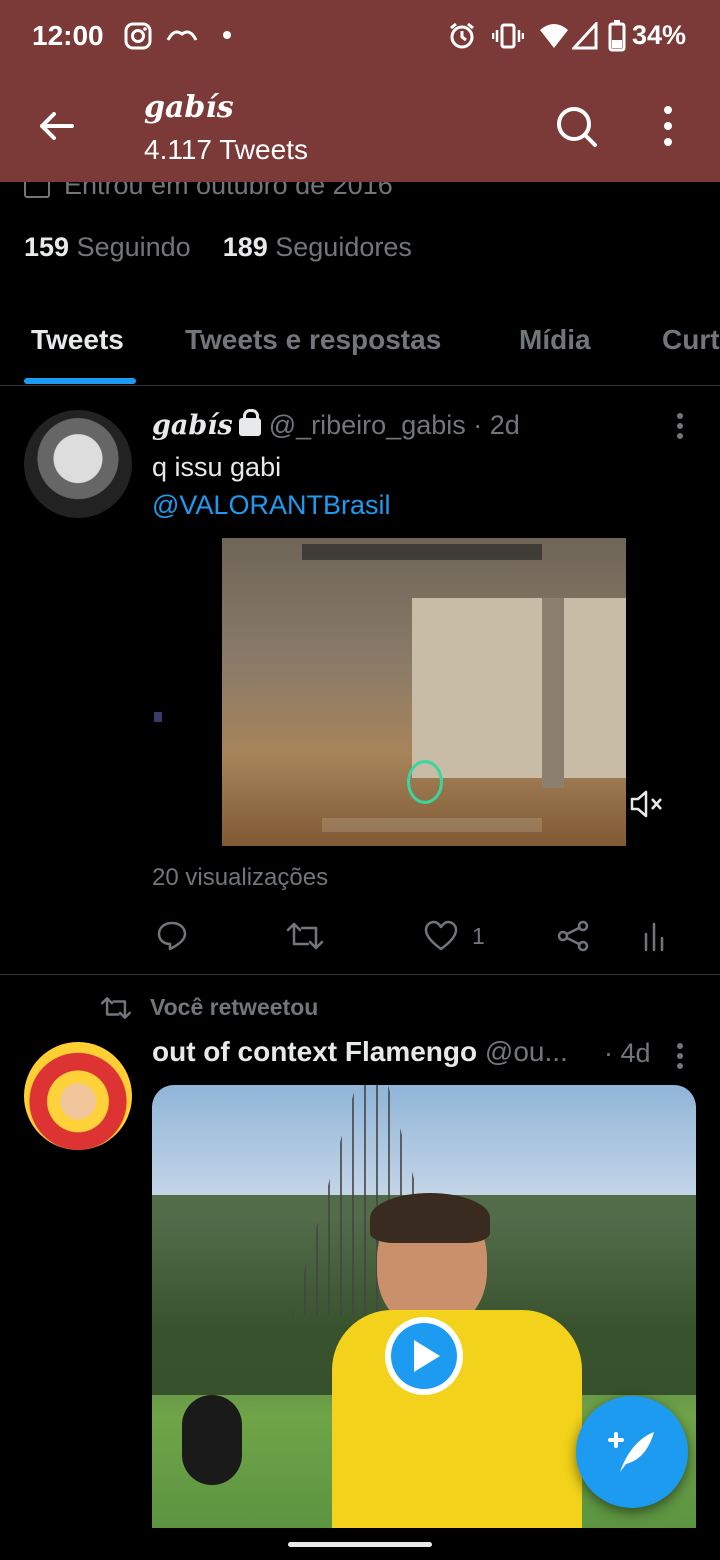 The width and height of the screenshot is (720, 1560). What do you see at coordinates (56, 126) in the screenshot?
I see `back-arrow-icon` at bounding box center [56, 126].